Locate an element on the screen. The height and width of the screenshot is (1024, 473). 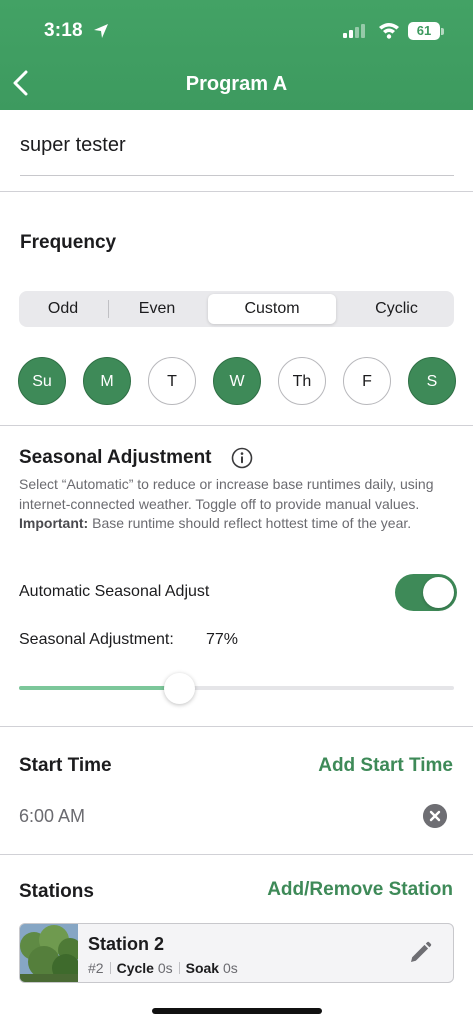
page-title: Program A is located at coordinates (236, 84).